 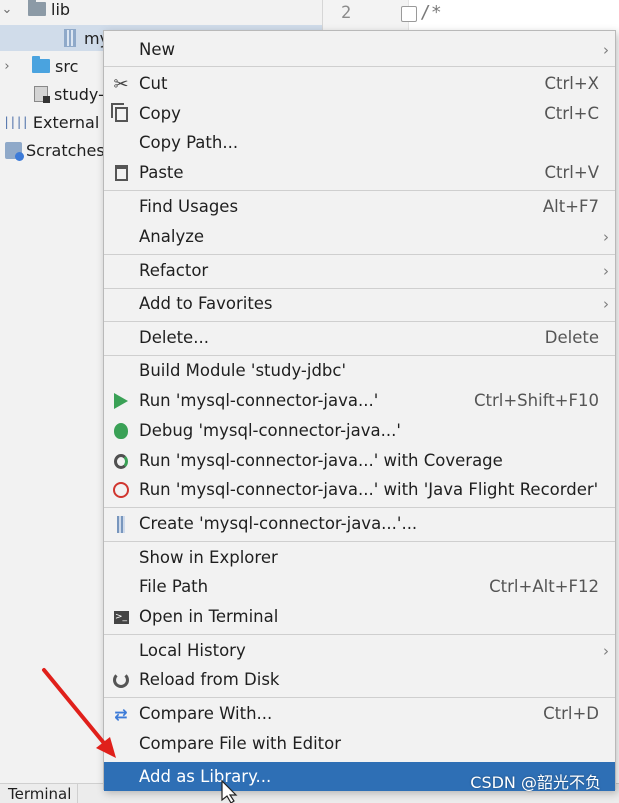 I want to click on menu-item-analyze: Analyze ›, so click(x=359, y=236).